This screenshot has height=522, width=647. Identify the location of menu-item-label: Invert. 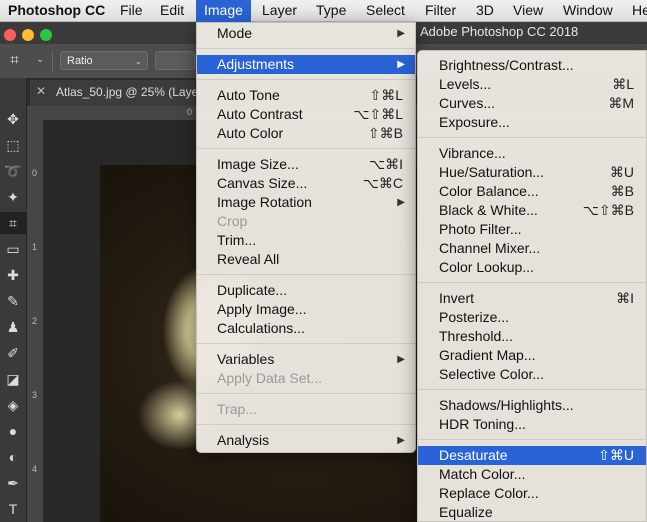
(457, 298).